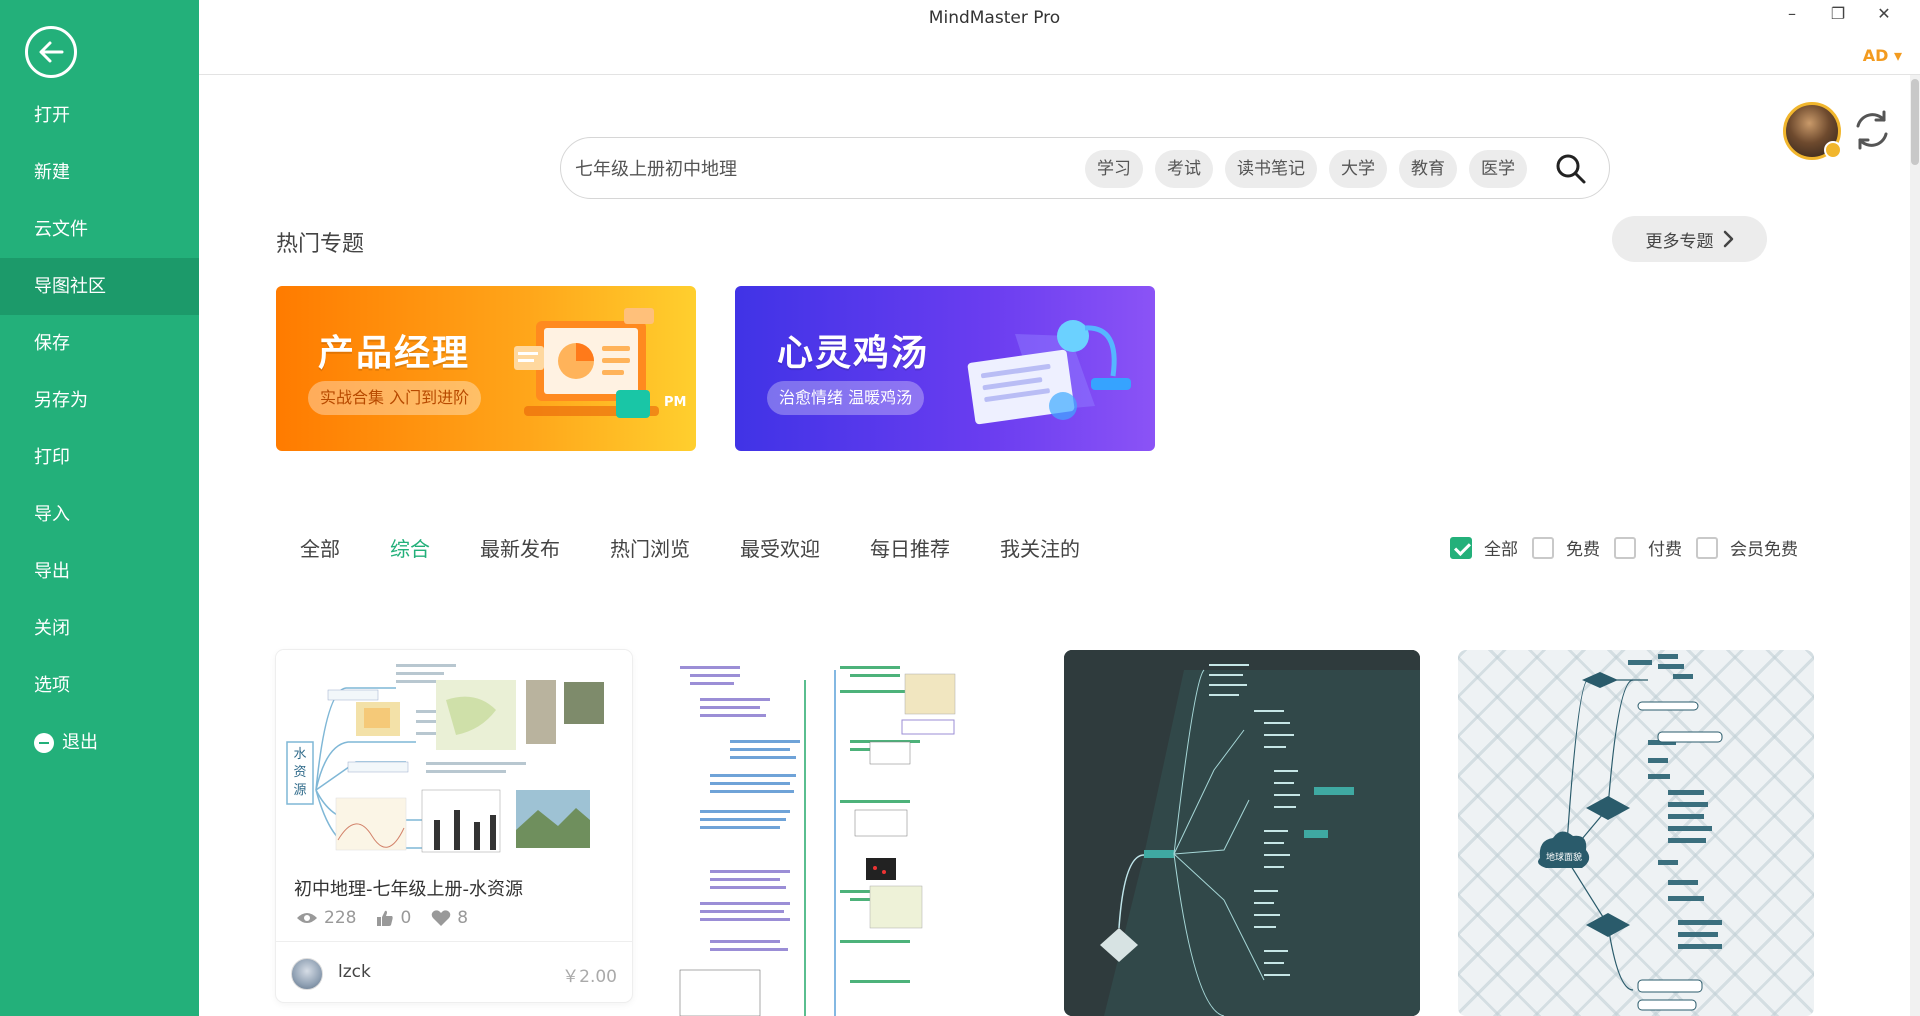  What do you see at coordinates (52, 343) in the screenshot?
I see `sidebar-item-label: 保存` at bounding box center [52, 343].